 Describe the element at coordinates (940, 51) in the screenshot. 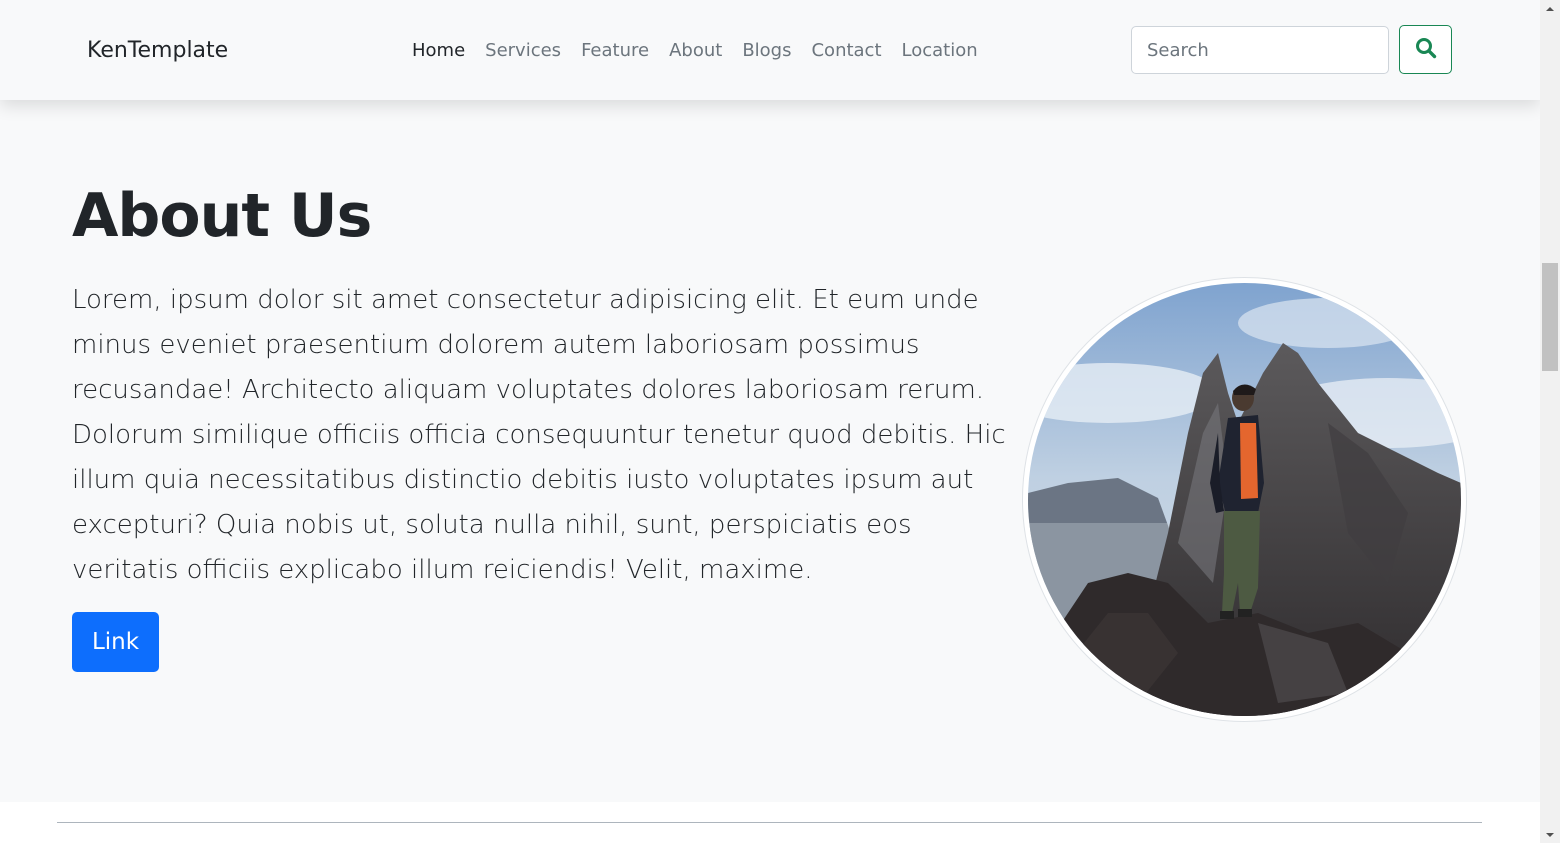

I see `nav-link-location: Location` at that location.